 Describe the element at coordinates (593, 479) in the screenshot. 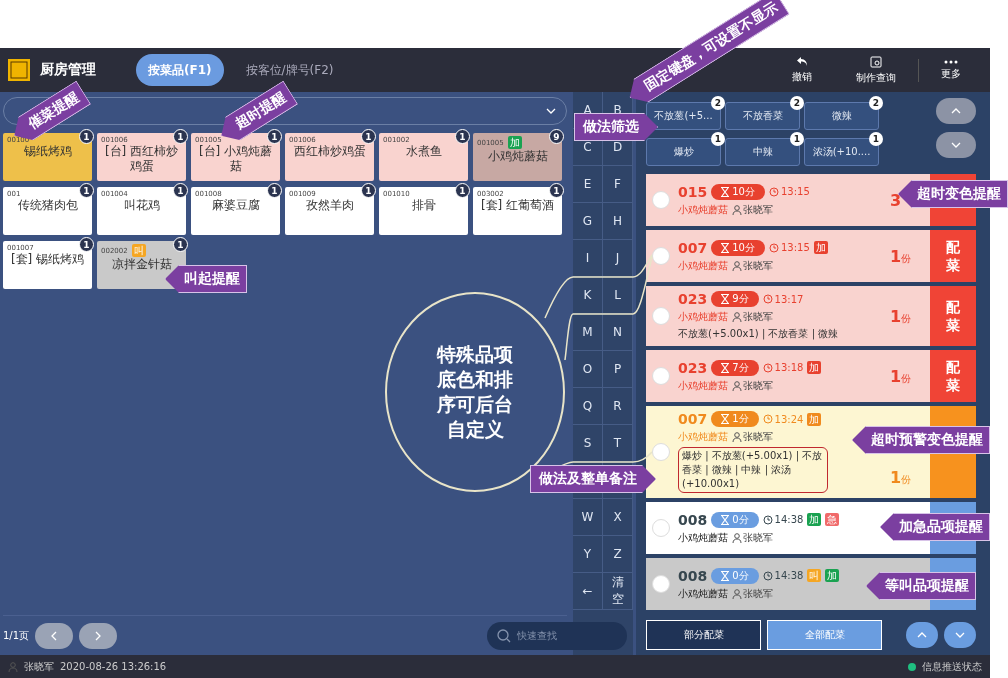

I see `annotation-tooltip: 做法及整单备注` at that location.